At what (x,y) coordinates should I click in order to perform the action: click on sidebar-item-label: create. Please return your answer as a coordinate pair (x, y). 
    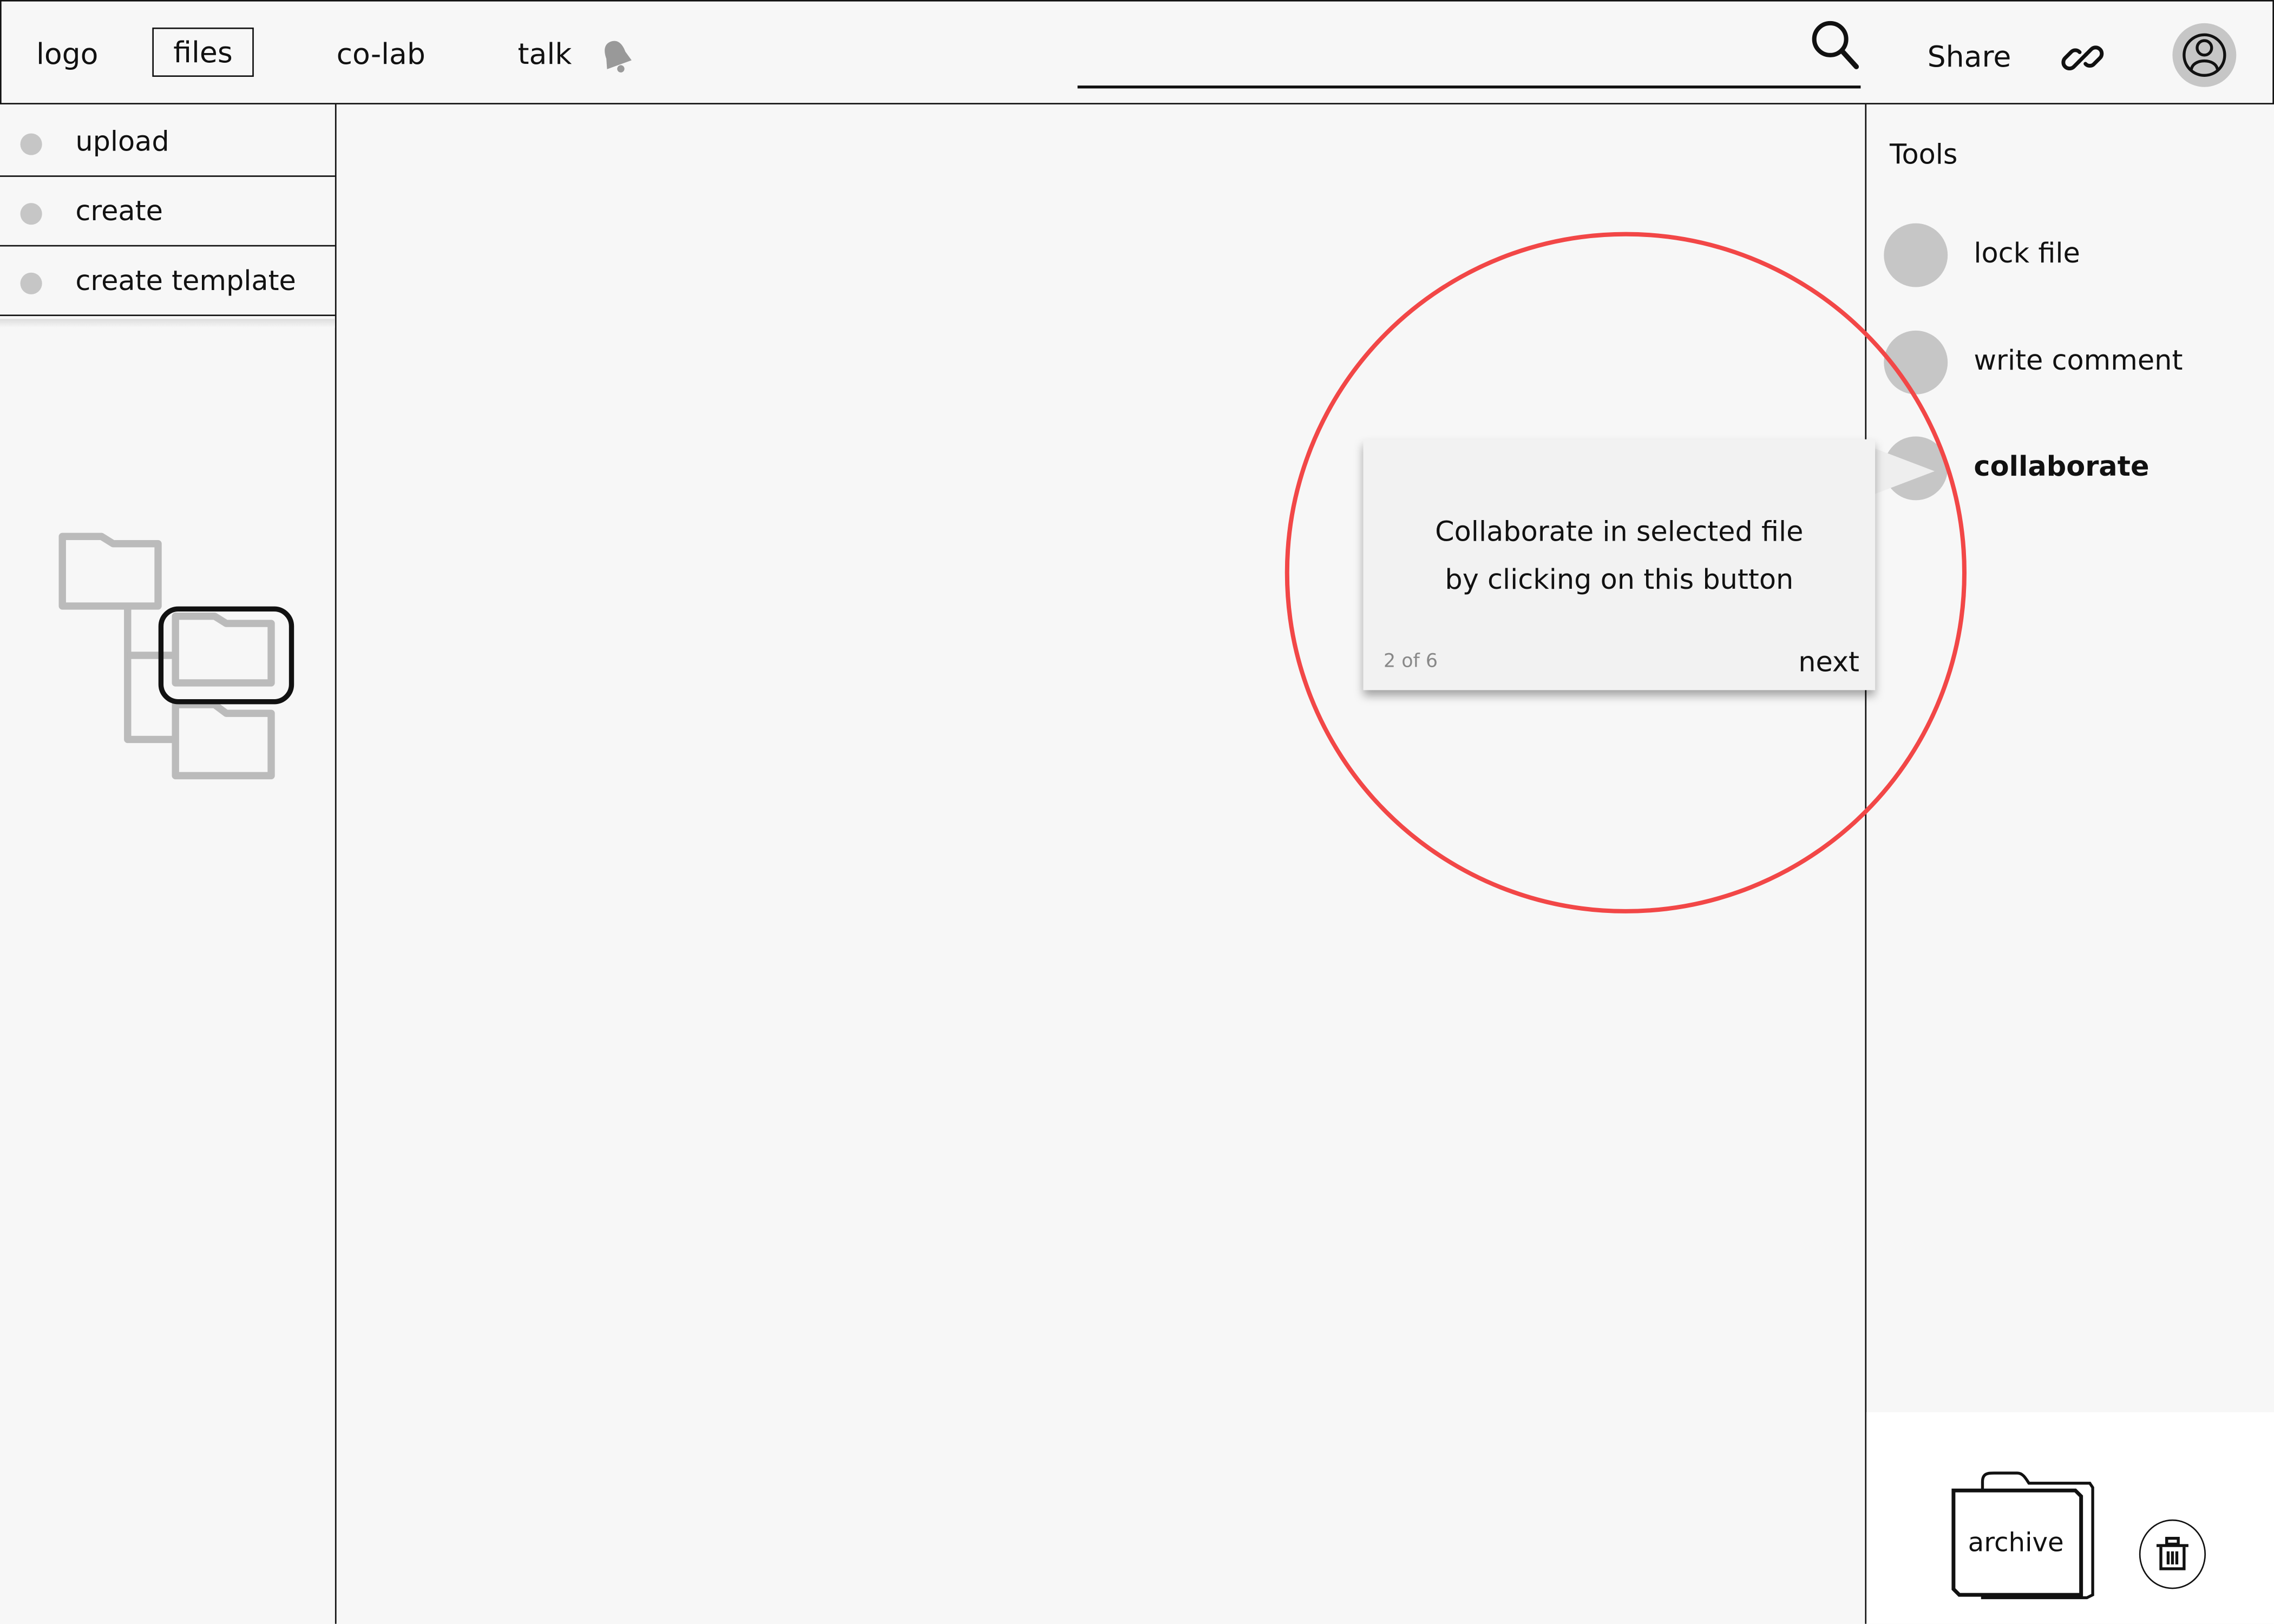
    Looking at the image, I should click on (119, 211).